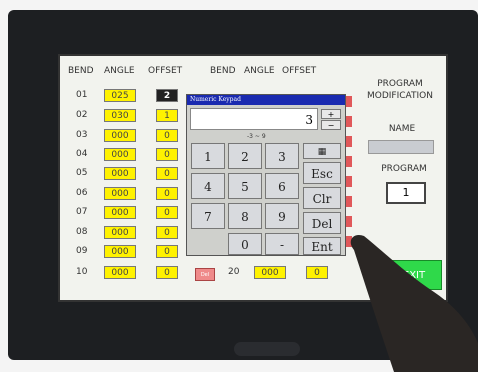 This screenshot has height=372, width=478. Describe the element at coordinates (317, 272) in the screenshot. I see `offset-field-20: 0` at that location.